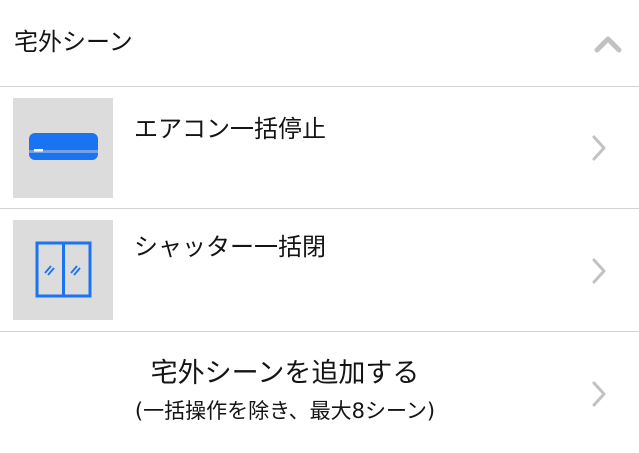 The image size is (639, 453). What do you see at coordinates (230, 129) in the screenshot?
I see `scene-label: エアコン一括停止` at bounding box center [230, 129].